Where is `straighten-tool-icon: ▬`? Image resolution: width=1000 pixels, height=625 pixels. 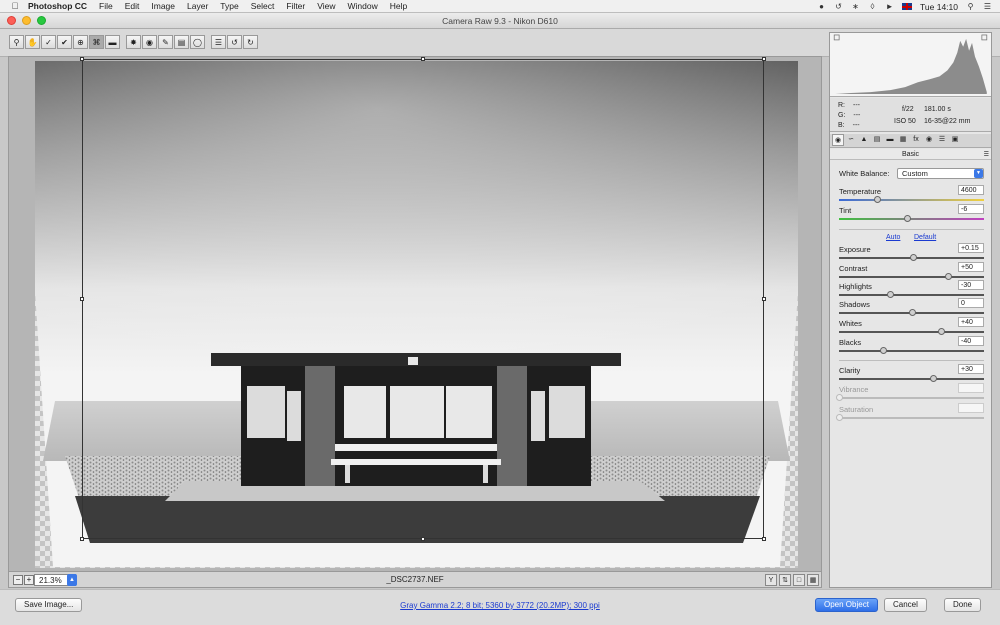
straighten-tool-icon: ▬ is located at coordinates (112, 42).